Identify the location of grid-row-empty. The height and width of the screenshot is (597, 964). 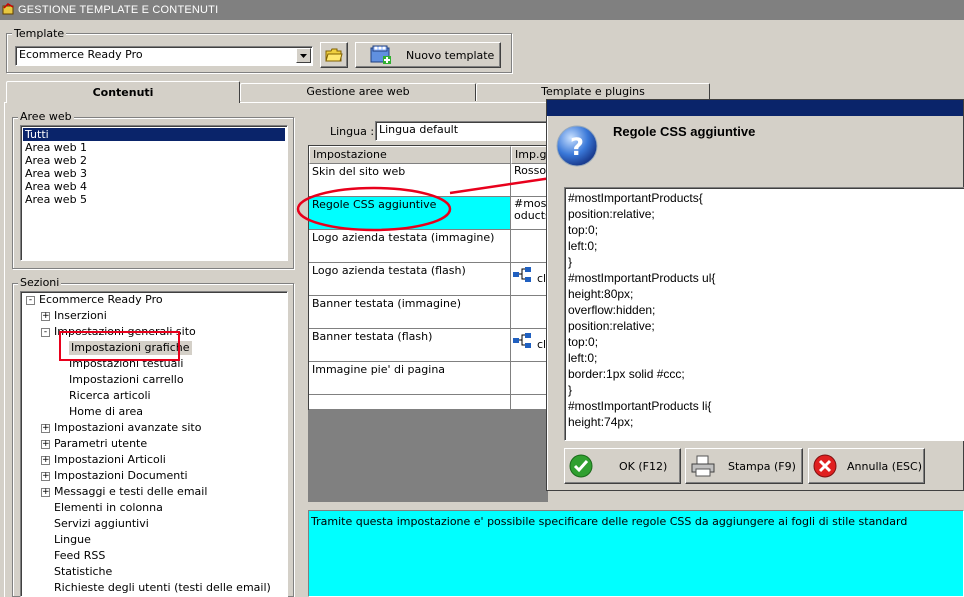
(410, 402).